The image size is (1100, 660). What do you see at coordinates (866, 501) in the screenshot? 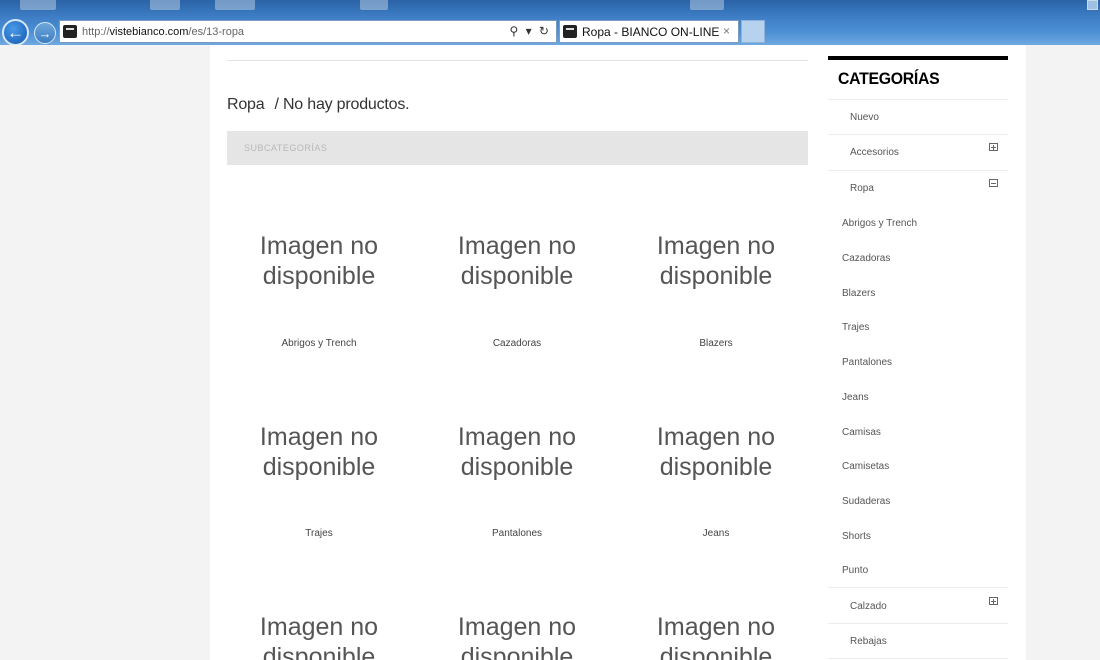
I see `sidebar-subitem-sudaderas: Sudaderas` at bounding box center [866, 501].